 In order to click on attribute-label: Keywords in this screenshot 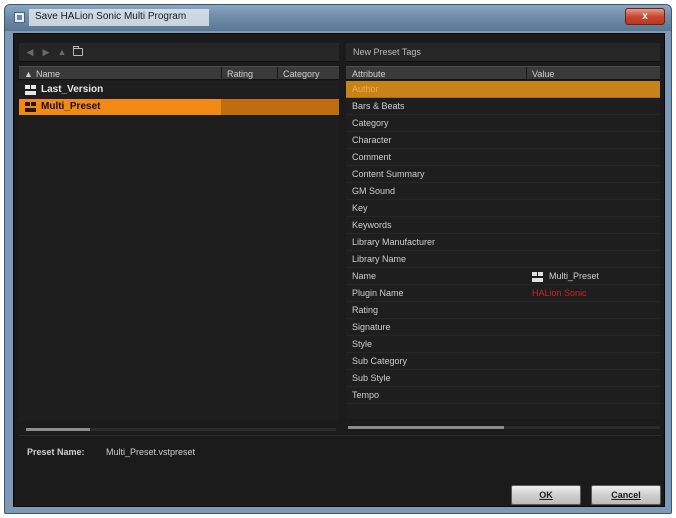, I will do `click(372, 225)`.